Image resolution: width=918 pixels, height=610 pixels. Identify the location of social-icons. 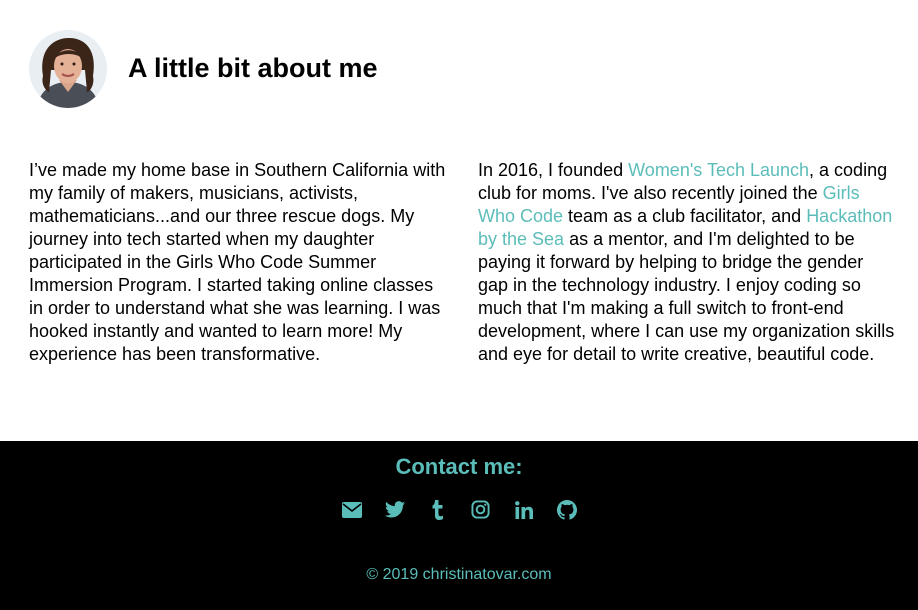
(459, 509).